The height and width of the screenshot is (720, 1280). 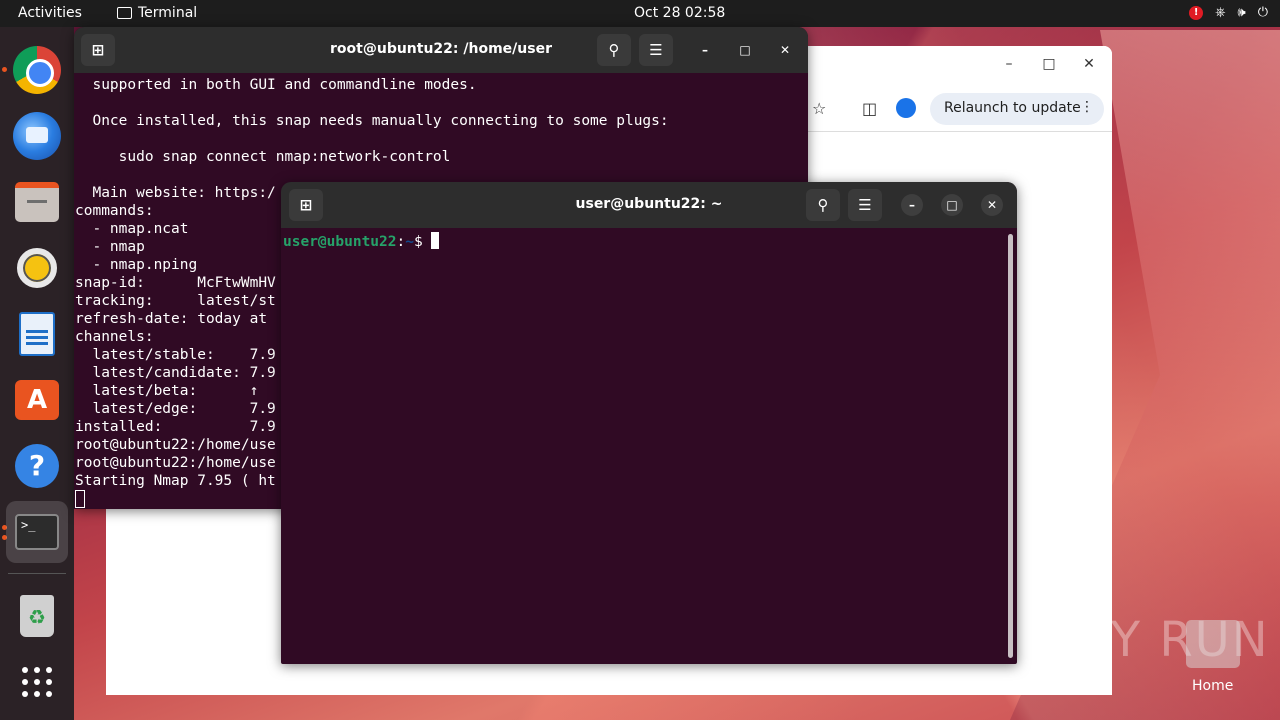 I want to click on dock-separator, so click(x=37, y=573).